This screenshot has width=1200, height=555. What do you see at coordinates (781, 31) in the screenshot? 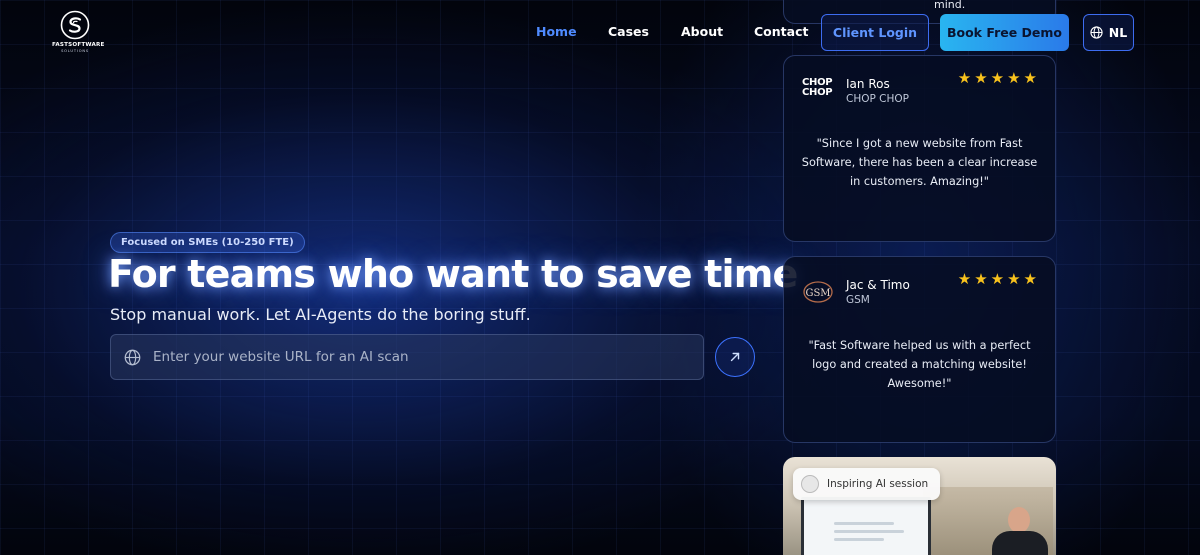
I see `nav-contact: Contact` at bounding box center [781, 31].